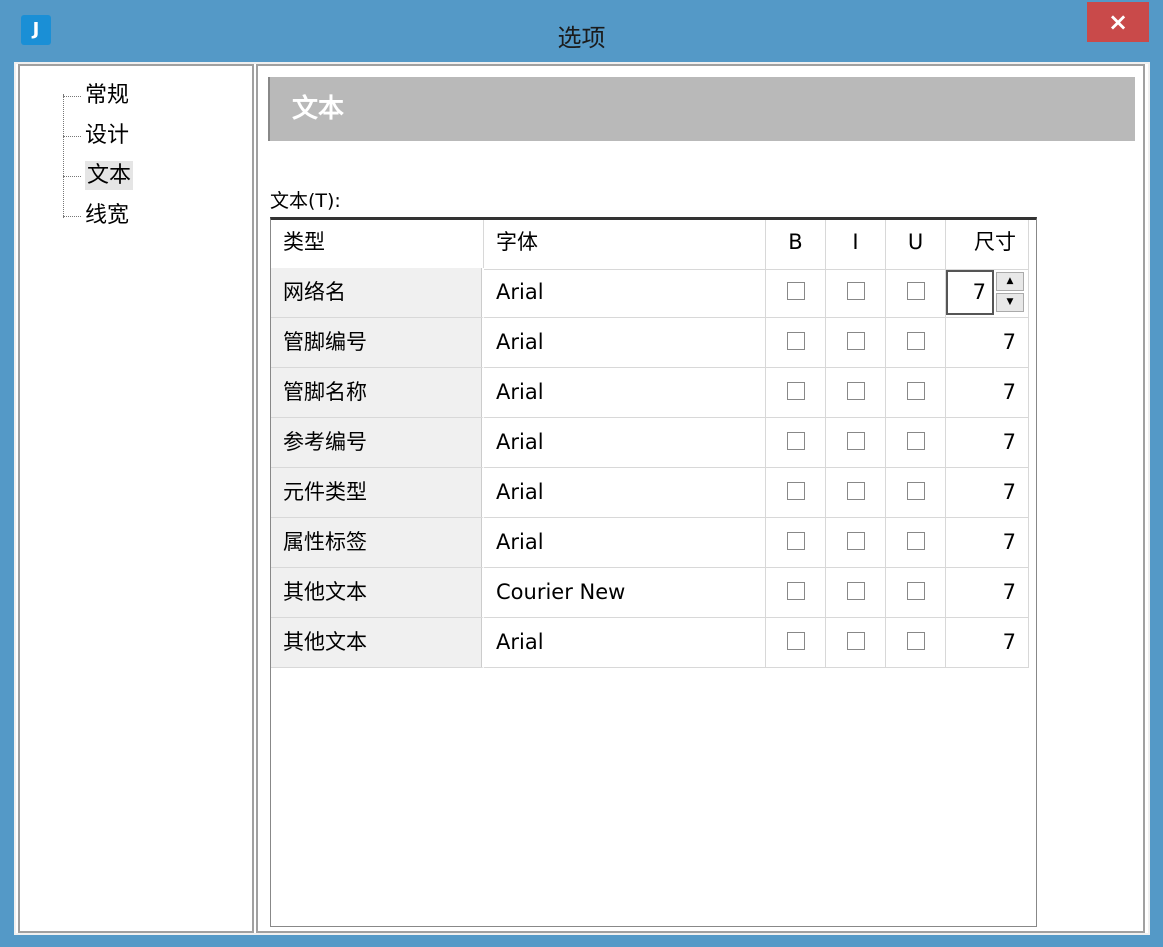  Describe the element at coordinates (89, 96) in the screenshot. I see `tree-item-0: 常规` at that location.